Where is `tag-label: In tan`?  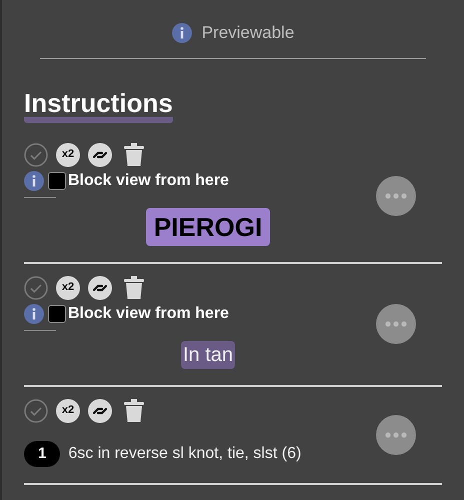
tag-label: In tan is located at coordinates (208, 354).